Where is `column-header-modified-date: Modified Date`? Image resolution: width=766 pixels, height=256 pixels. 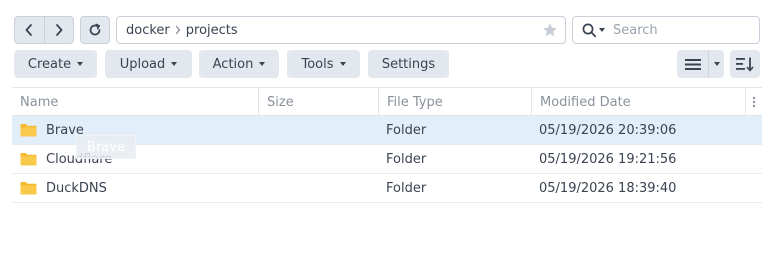
column-header-modified-date: Modified Date is located at coordinates (638, 102).